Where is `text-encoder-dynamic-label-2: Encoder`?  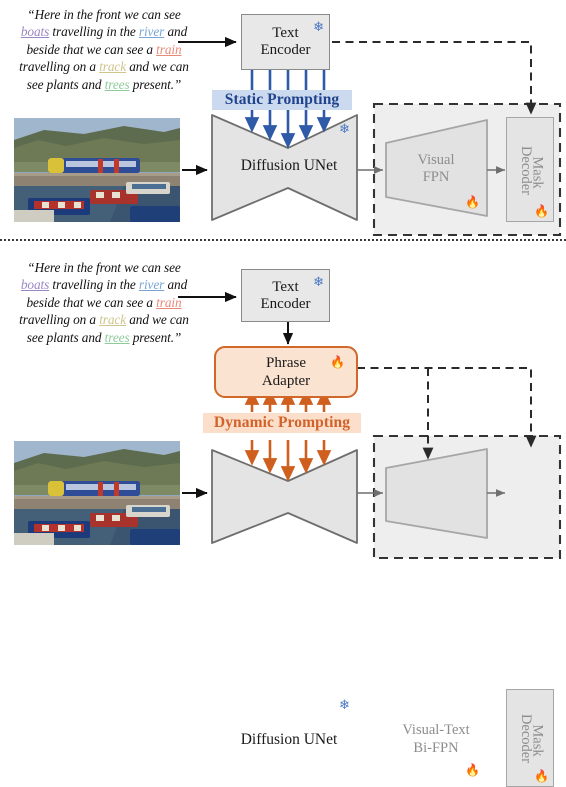 text-encoder-dynamic-label-2: Encoder is located at coordinates (285, 303).